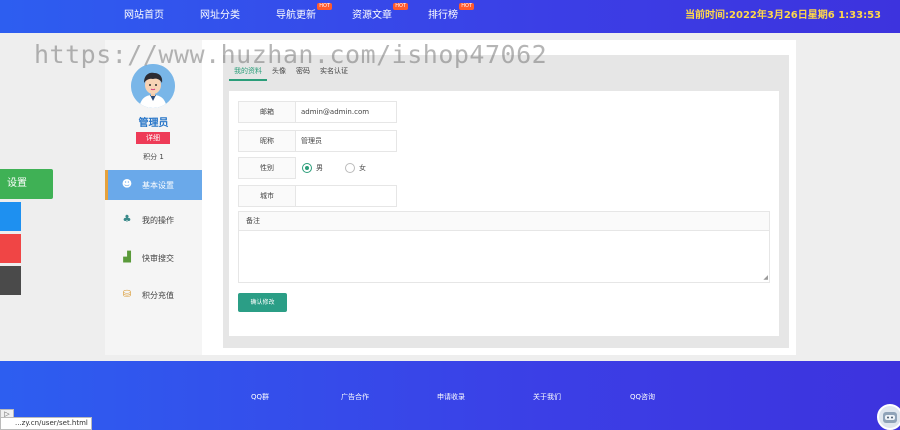 The width and height of the screenshot is (900, 430). I want to click on radio-checked-icon, so click(307, 168).